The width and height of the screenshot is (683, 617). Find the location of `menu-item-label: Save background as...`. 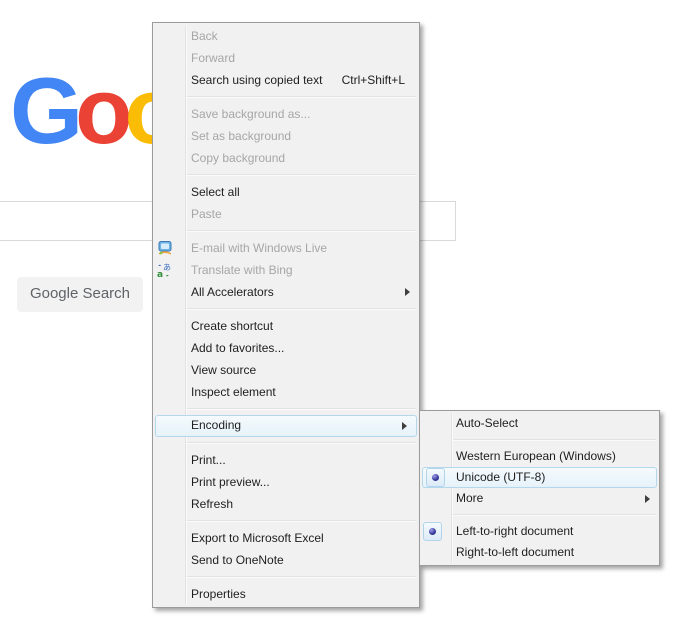

menu-item-label: Save background as... is located at coordinates (251, 114).